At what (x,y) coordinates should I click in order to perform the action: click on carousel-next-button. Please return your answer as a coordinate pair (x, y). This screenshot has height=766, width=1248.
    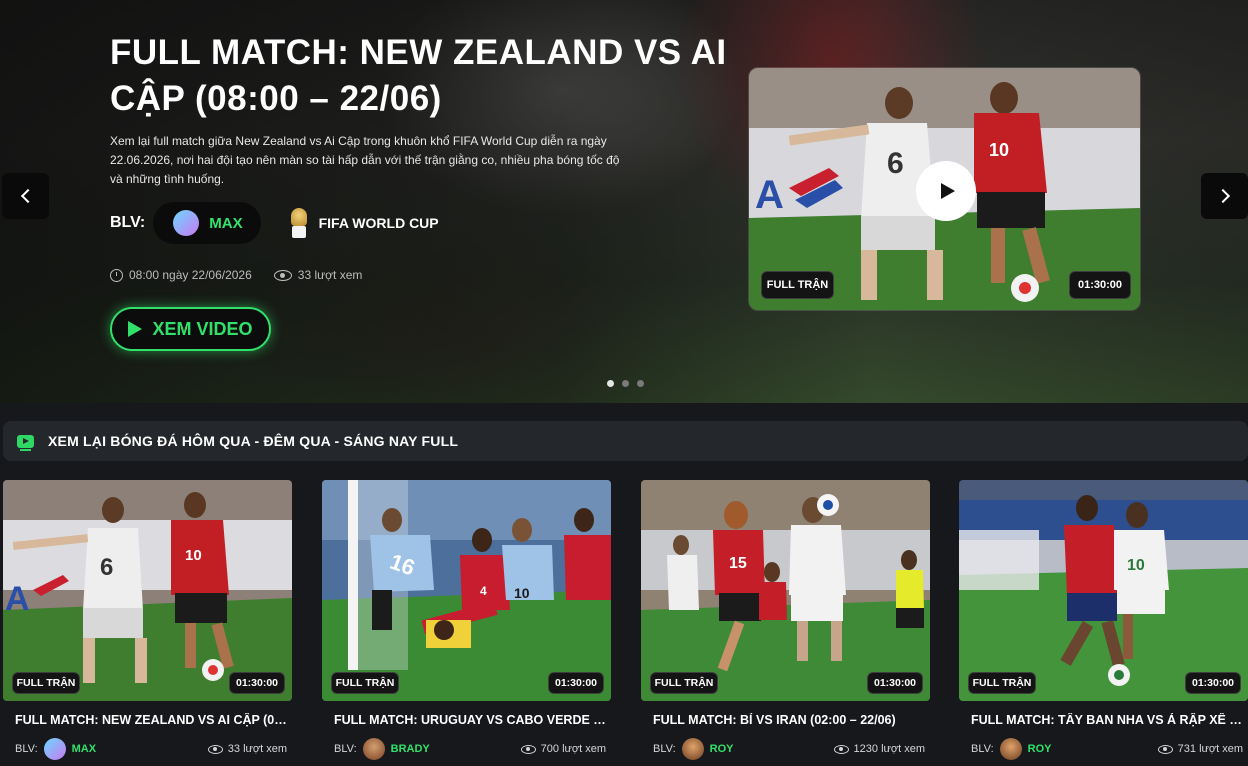
    Looking at the image, I should click on (1224, 196).